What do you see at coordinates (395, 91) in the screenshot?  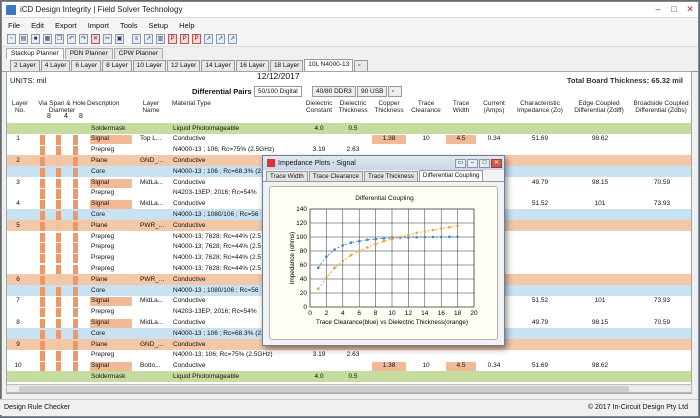 I see `add-pair-icon: ▫` at bounding box center [395, 91].